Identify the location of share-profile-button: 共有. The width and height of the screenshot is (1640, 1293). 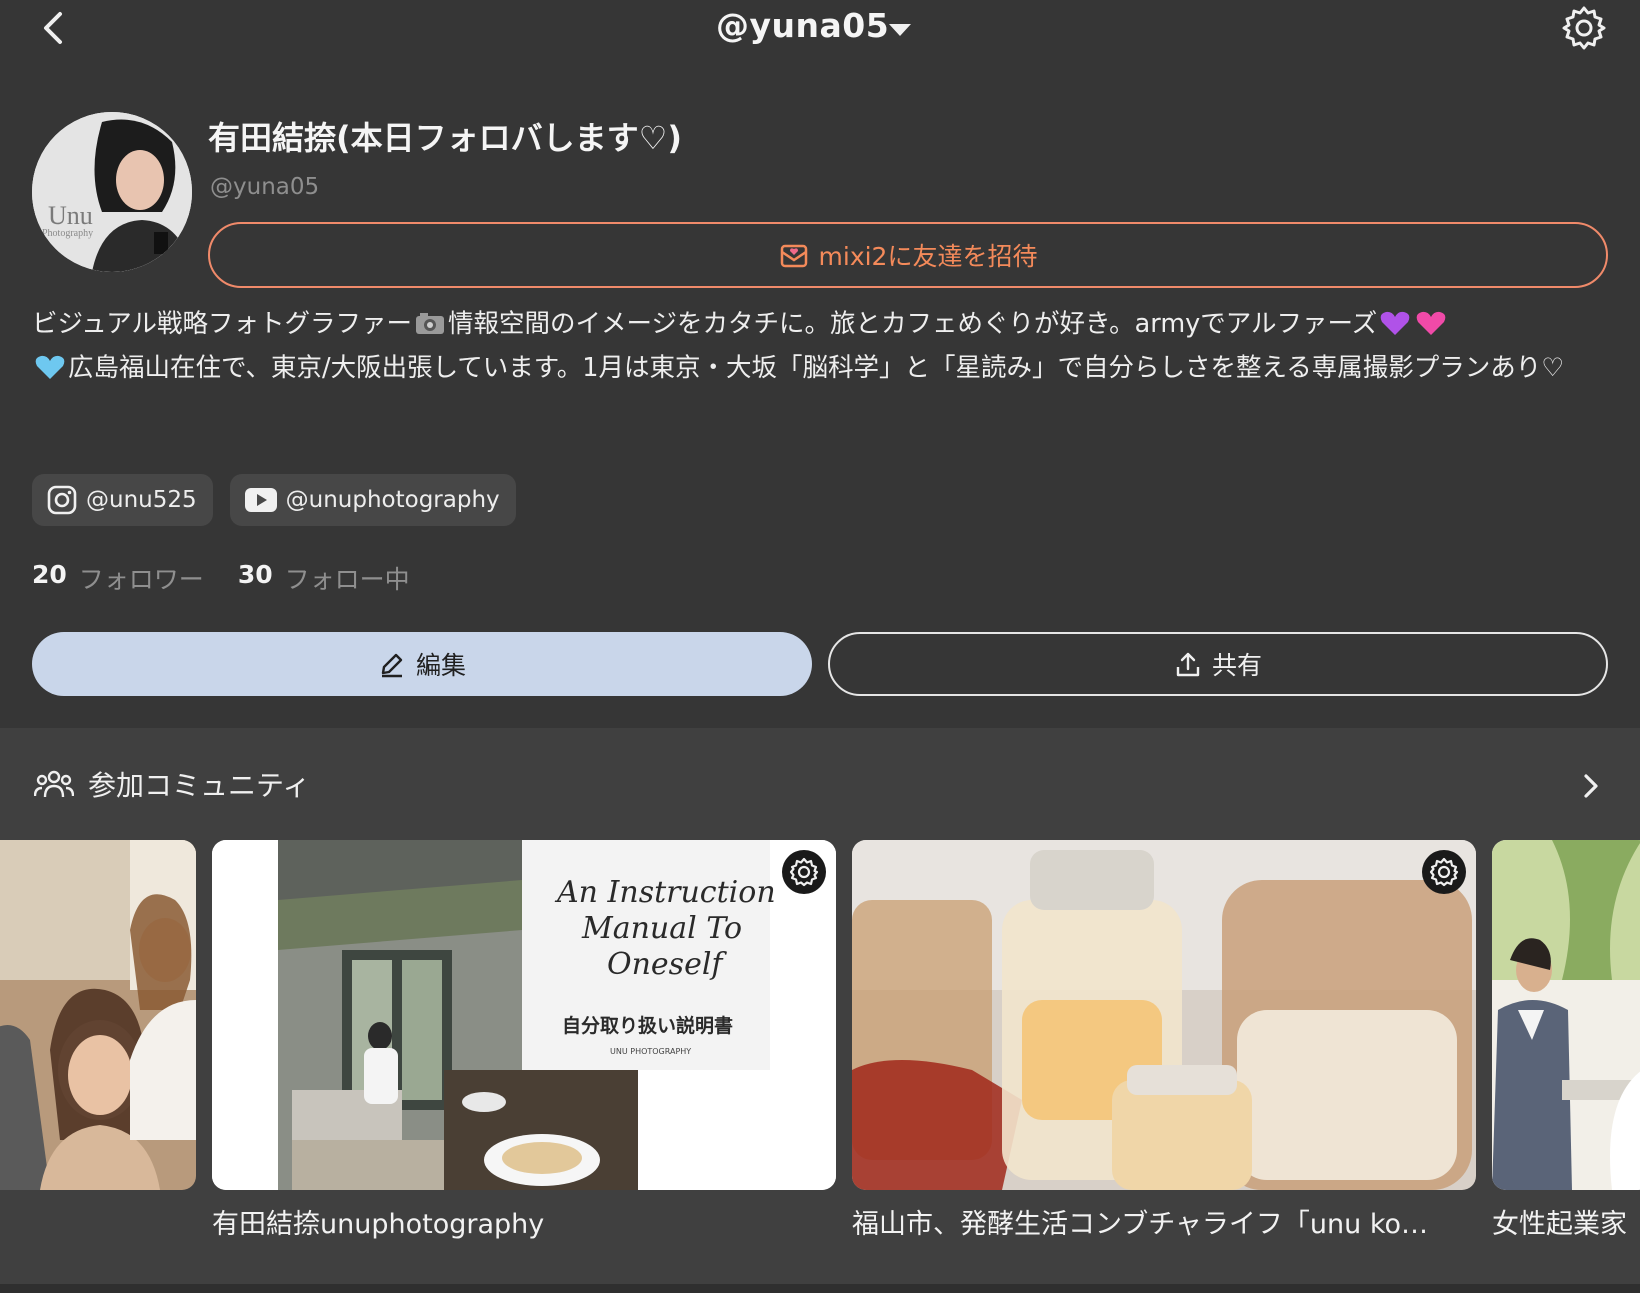
(1218, 664).